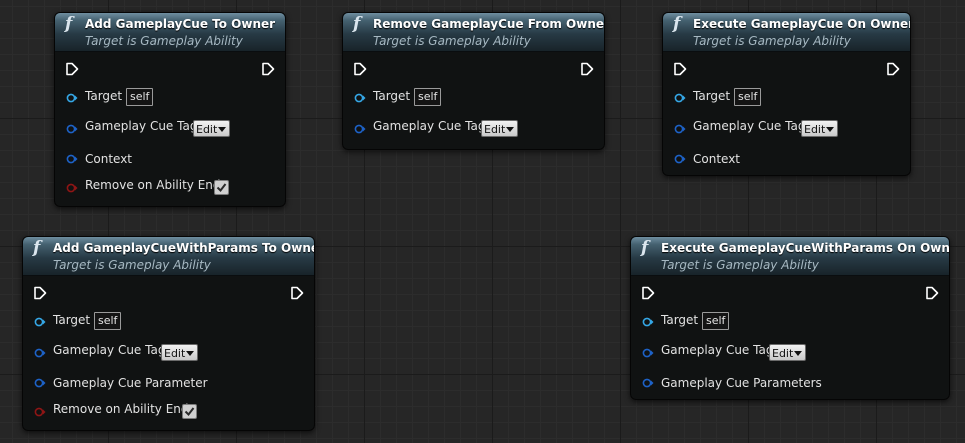 The width and height of the screenshot is (965, 443). Describe the element at coordinates (130, 383) in the screenshot. I see `gameplay-cue-parameter-label: Gameplay Cue Parameter` at that location.